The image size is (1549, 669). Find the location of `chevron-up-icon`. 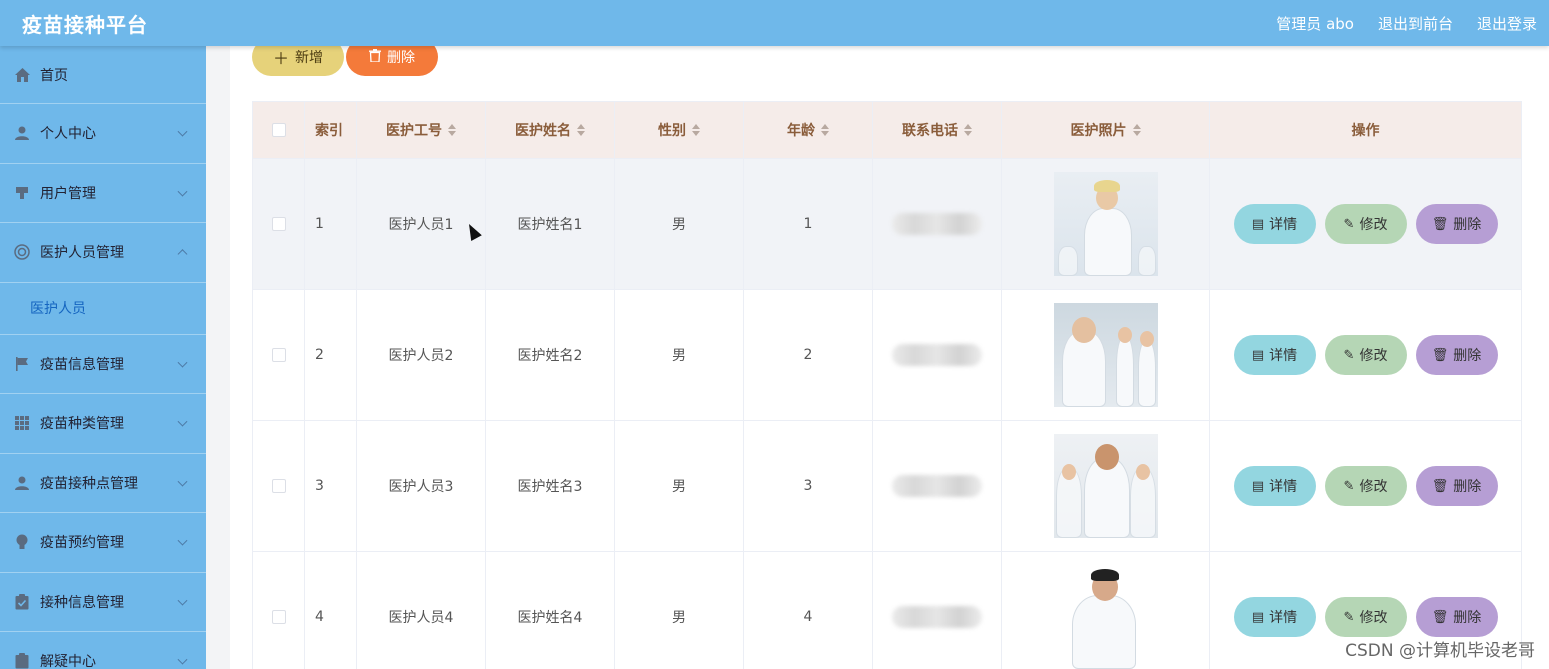

chevron-up-icon is located at coordinates (182, 254).